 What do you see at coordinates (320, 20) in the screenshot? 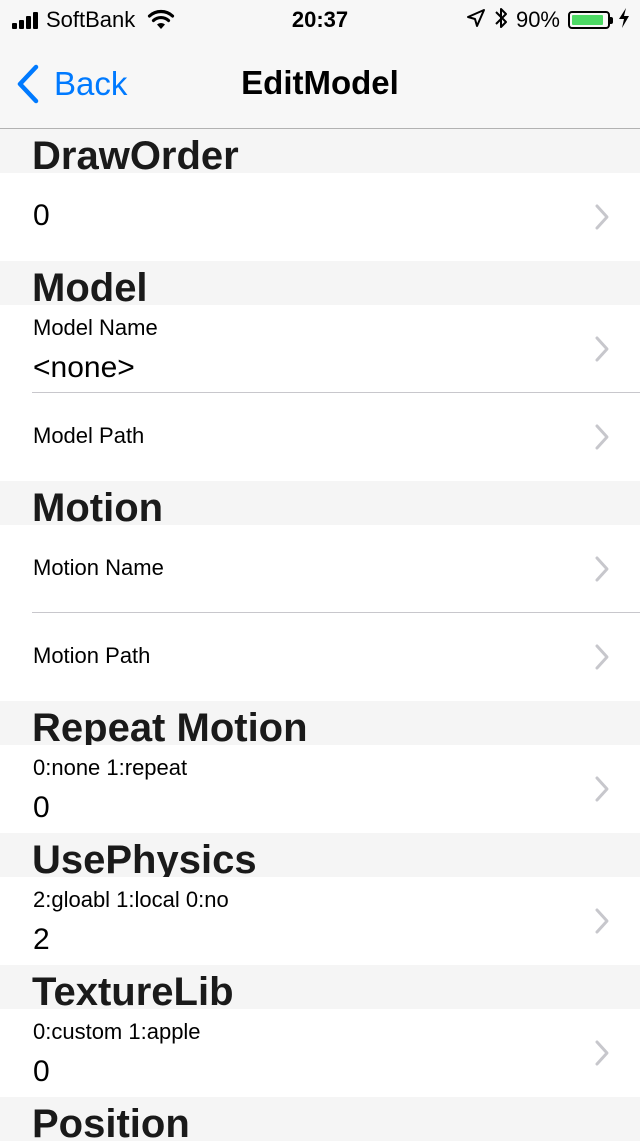
I see `status-bar: SoftBank 20:37 90%` at bounding box center [320, 20].